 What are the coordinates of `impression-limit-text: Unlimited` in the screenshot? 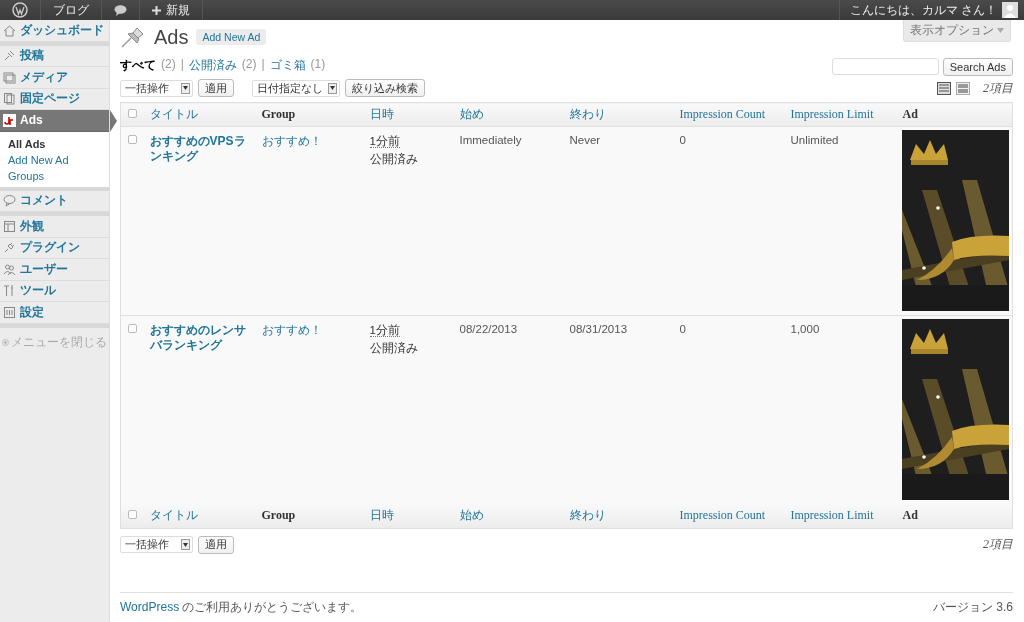 It's located at (814, 140).